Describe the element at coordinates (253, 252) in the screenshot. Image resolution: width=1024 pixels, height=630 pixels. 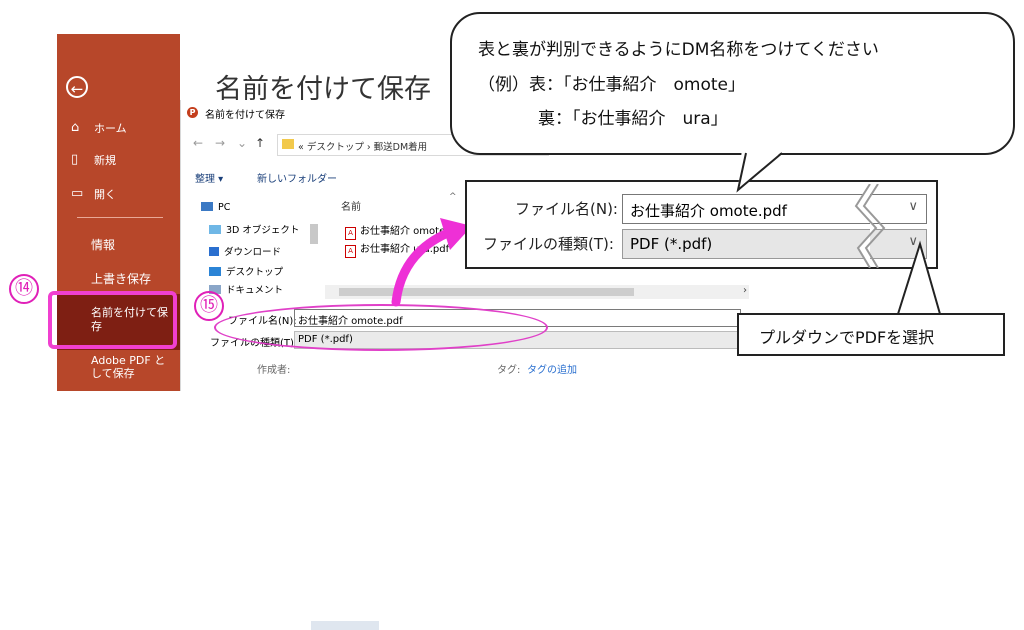
I see `nav-item-label: ダウンロード` at that location.